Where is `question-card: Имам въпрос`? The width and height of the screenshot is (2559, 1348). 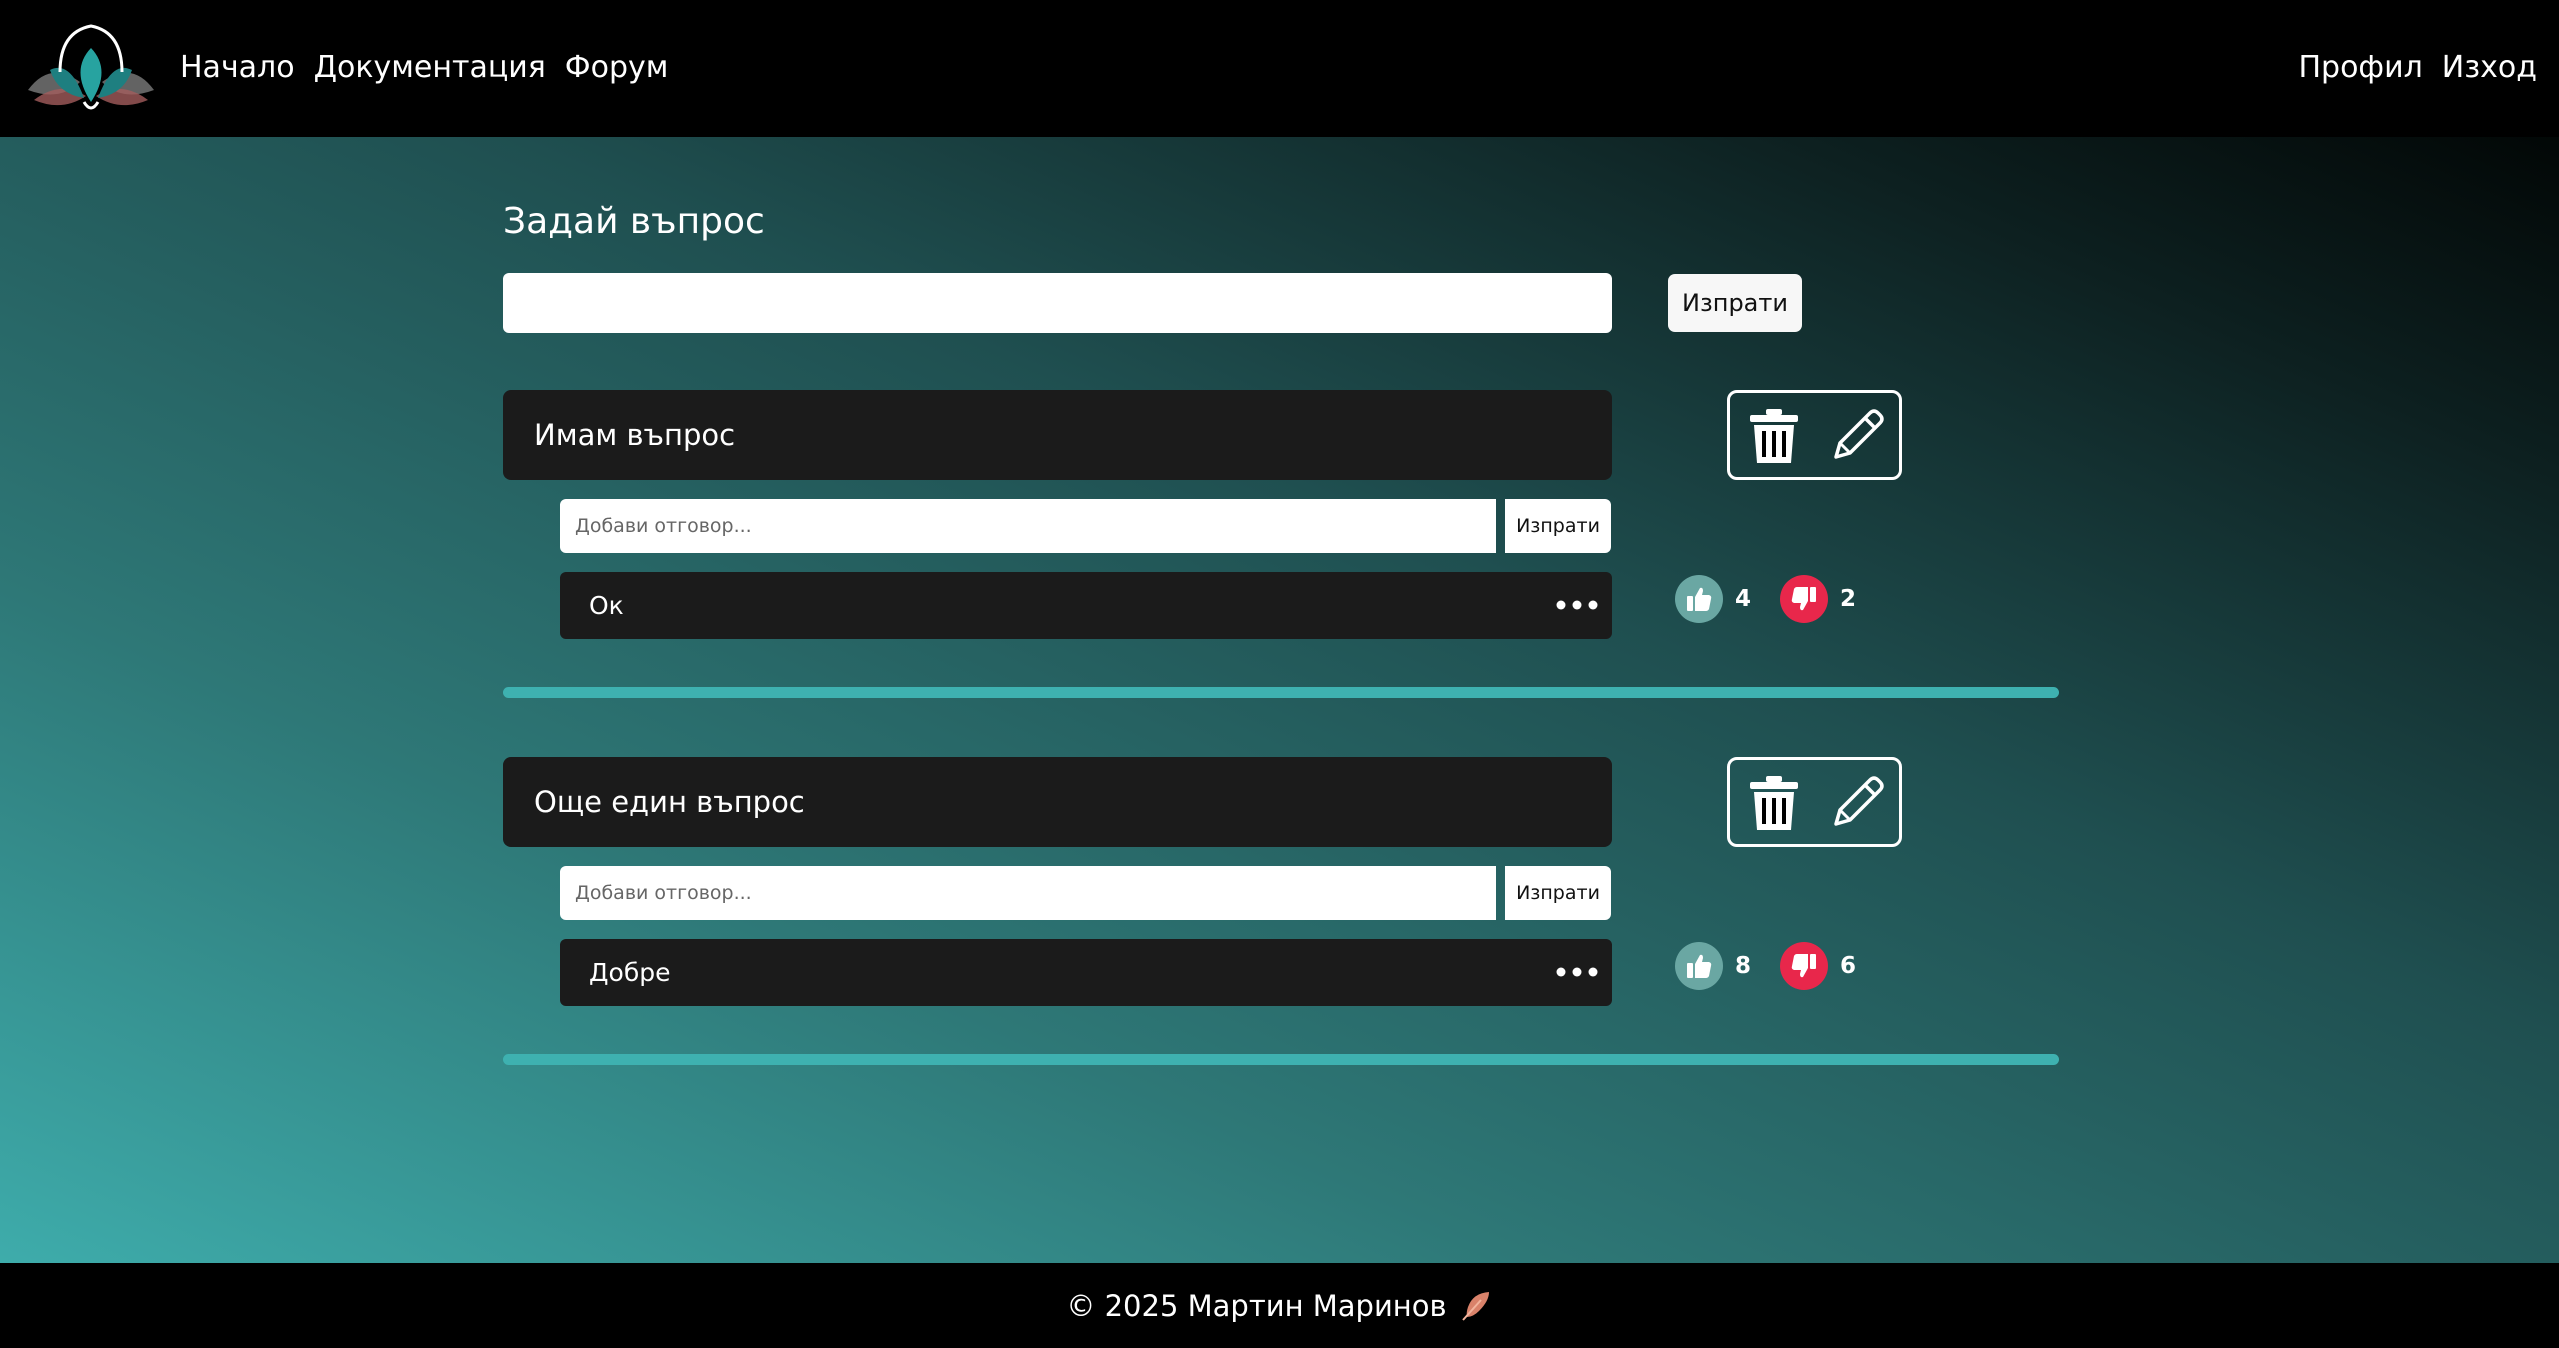
question-card: Имам въпрос is located at coordinates (1057, 435).